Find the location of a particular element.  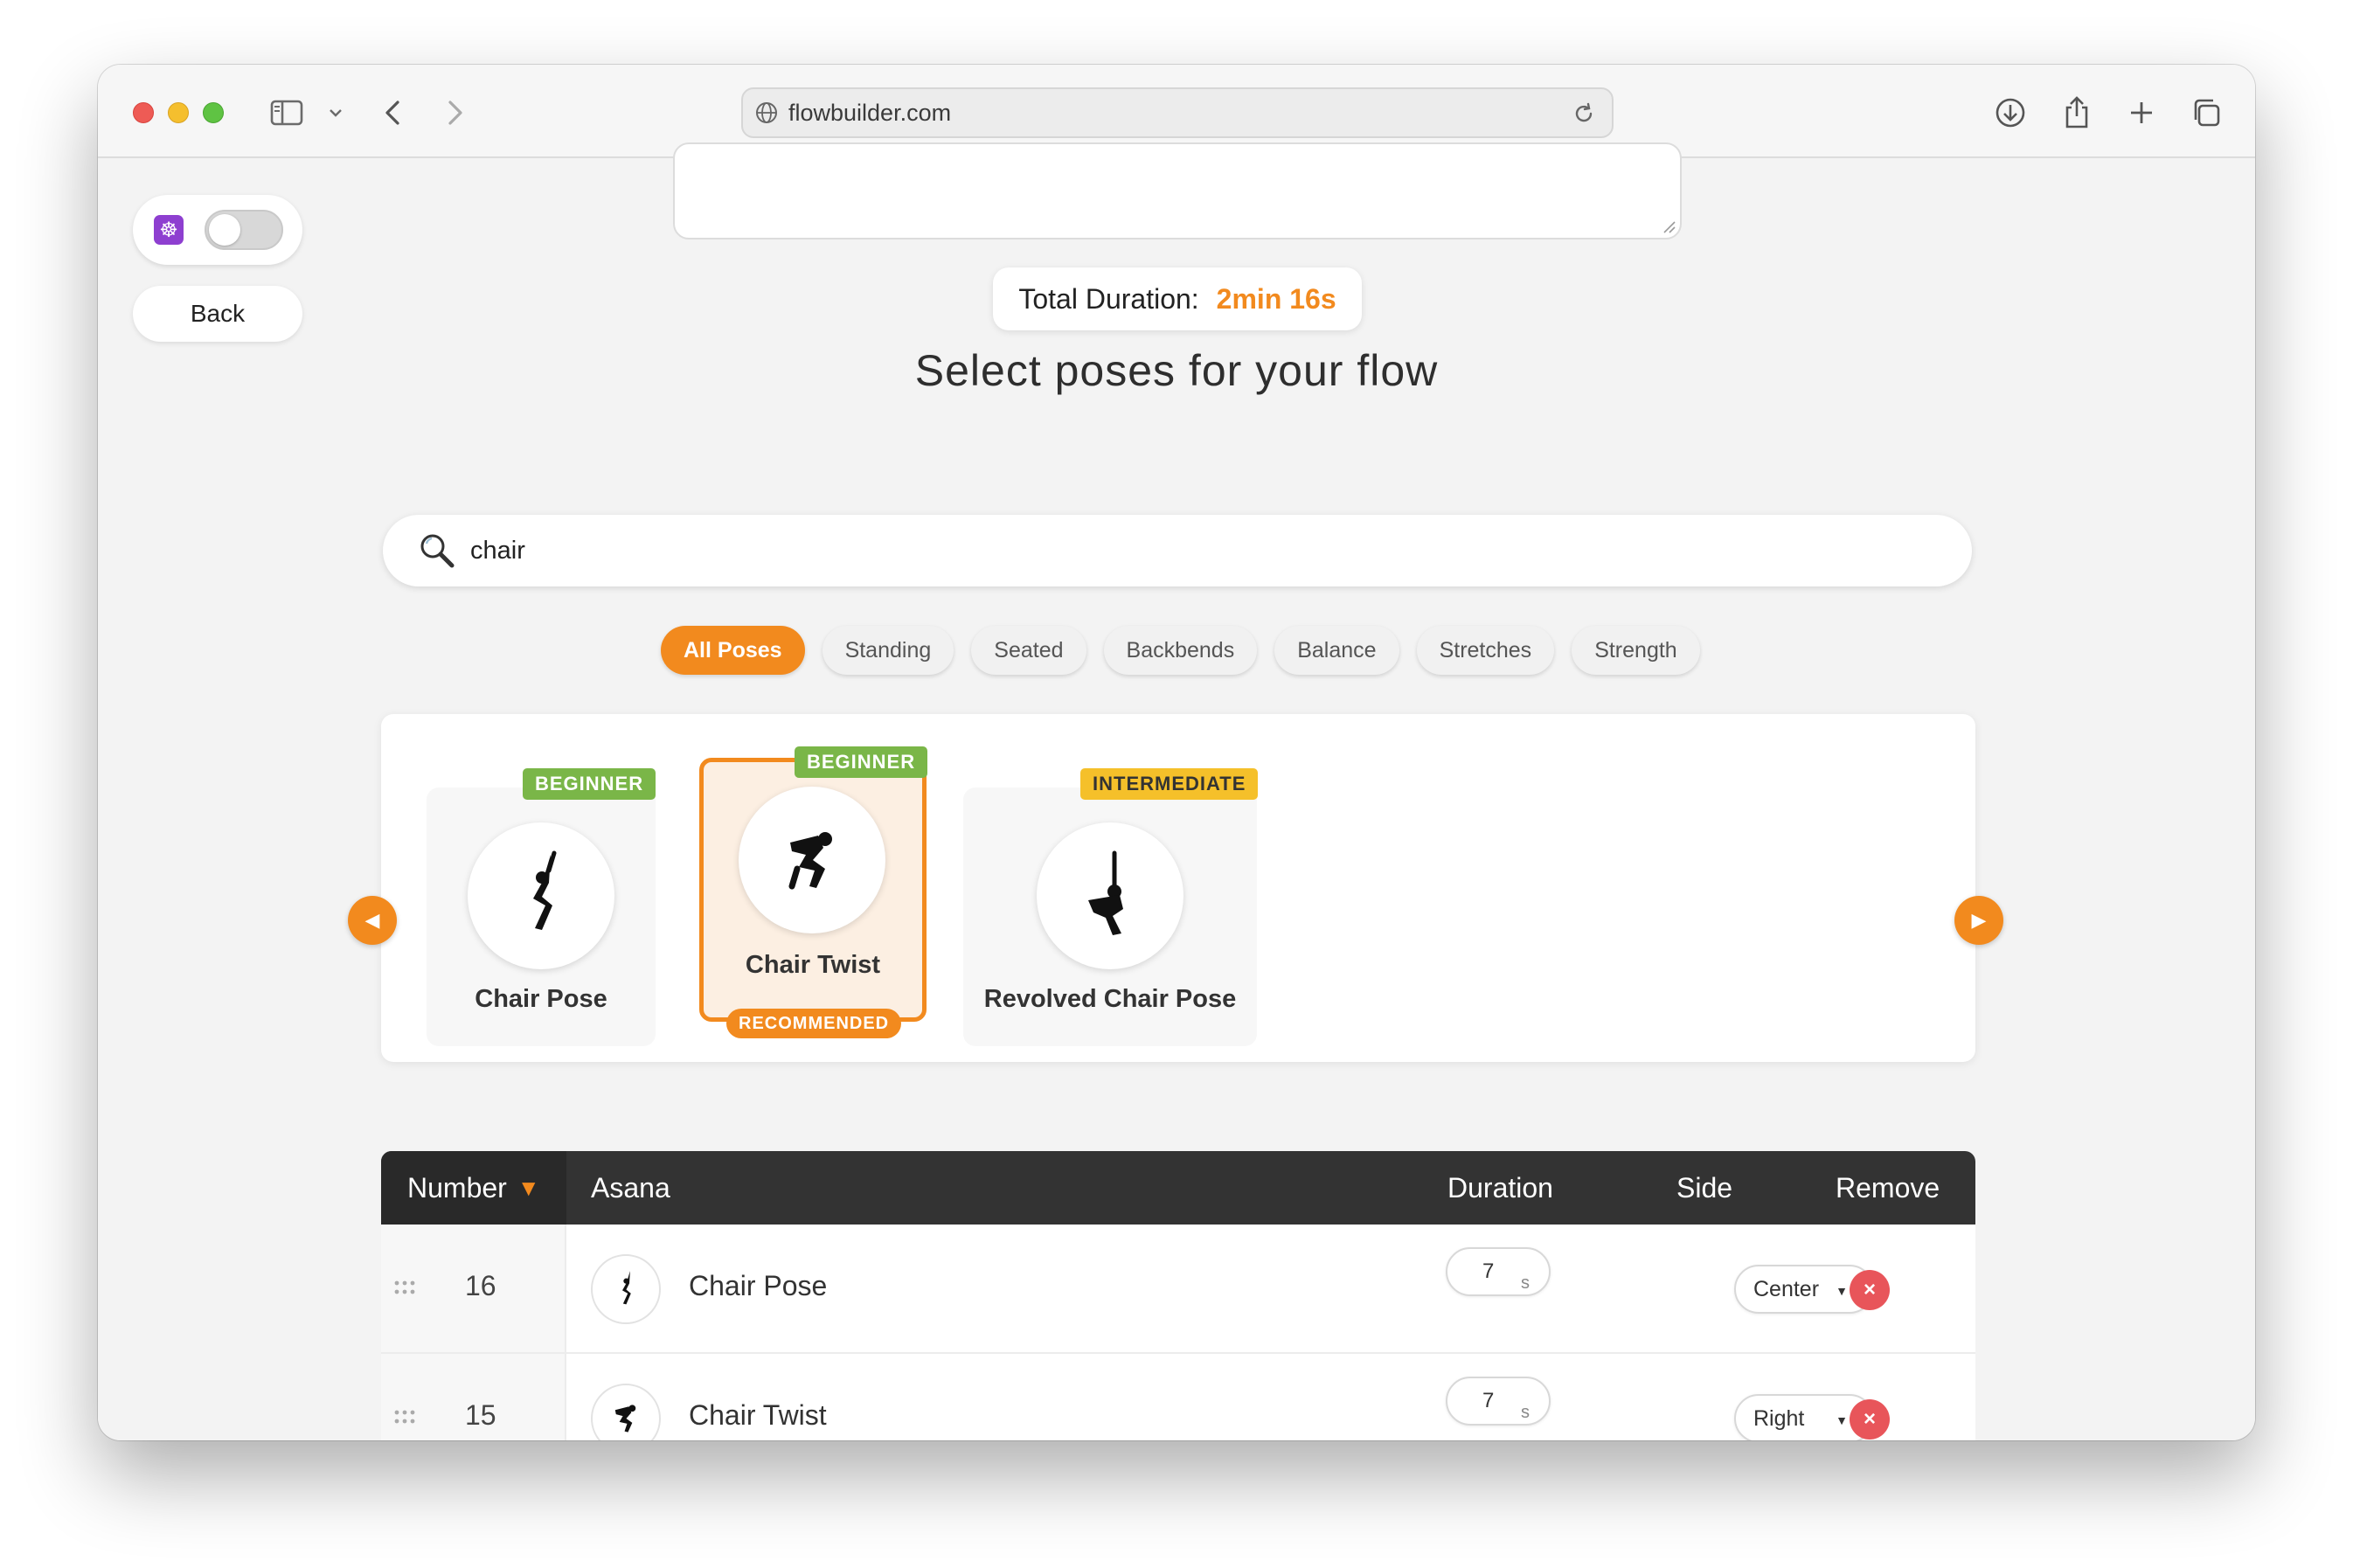

back-arrow-icon is located at coordinates (392, 113).